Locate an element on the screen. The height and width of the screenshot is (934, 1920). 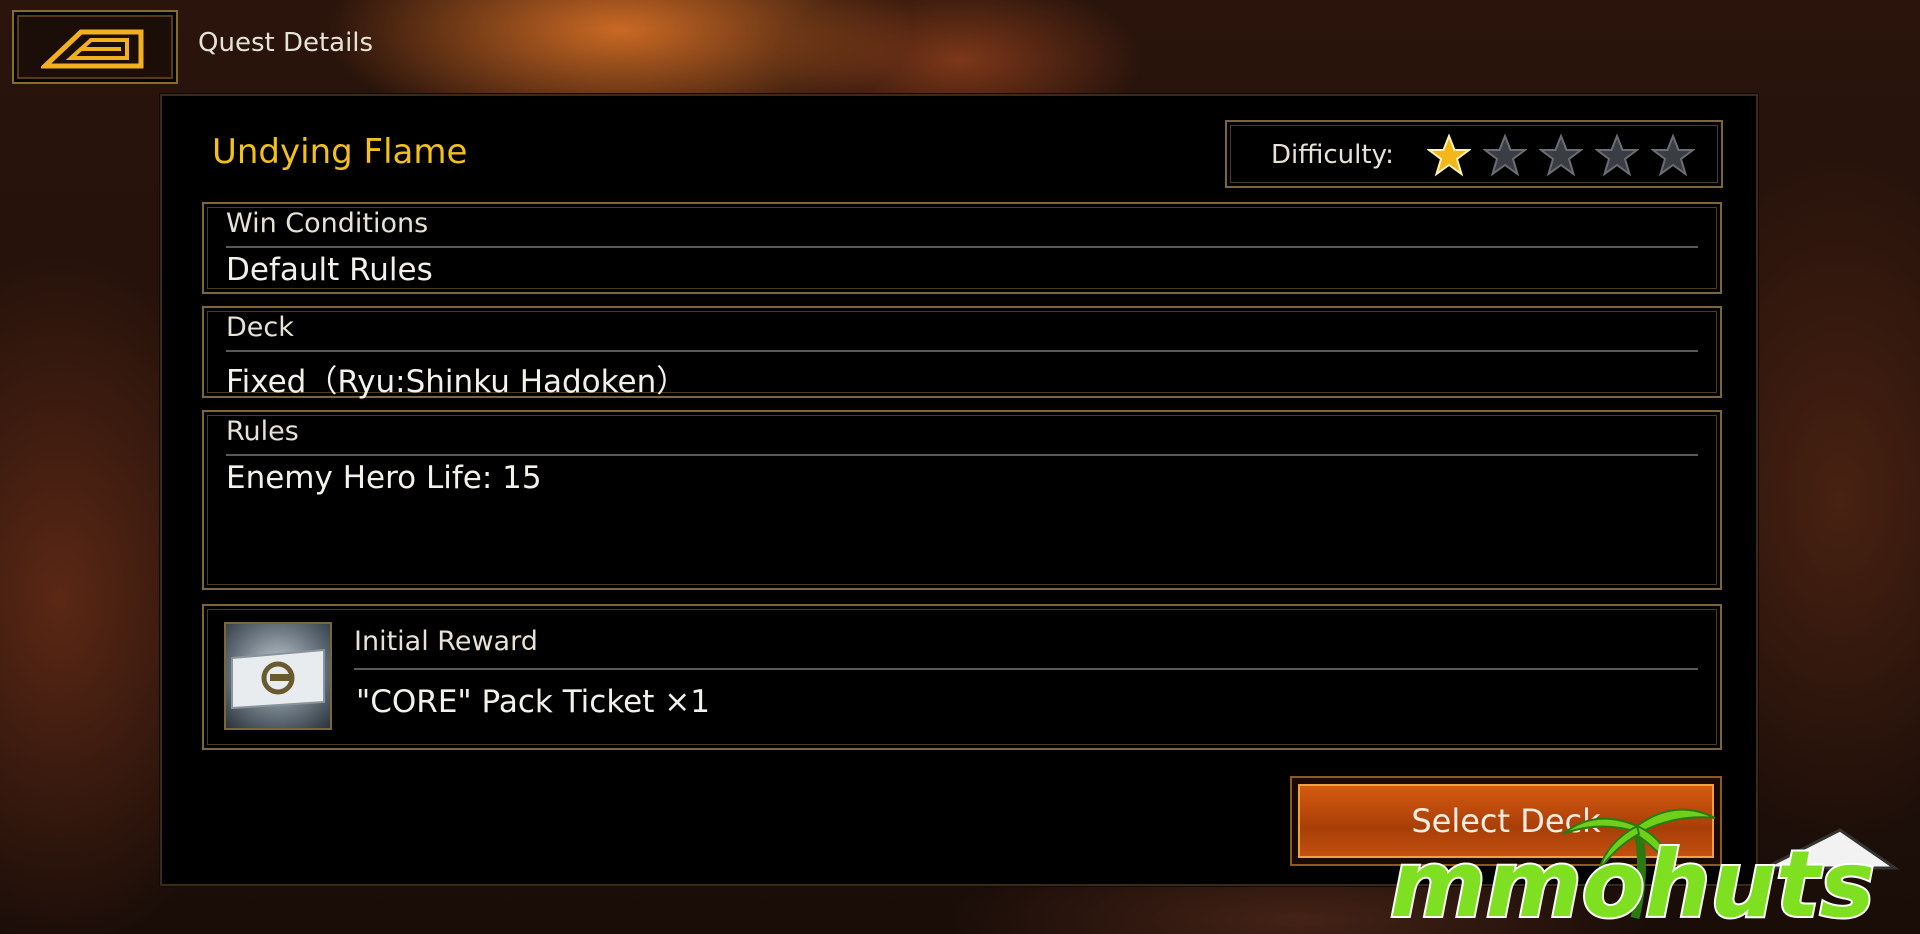
win-conditions-value: Default Rules is located at coordinates (329, 270).